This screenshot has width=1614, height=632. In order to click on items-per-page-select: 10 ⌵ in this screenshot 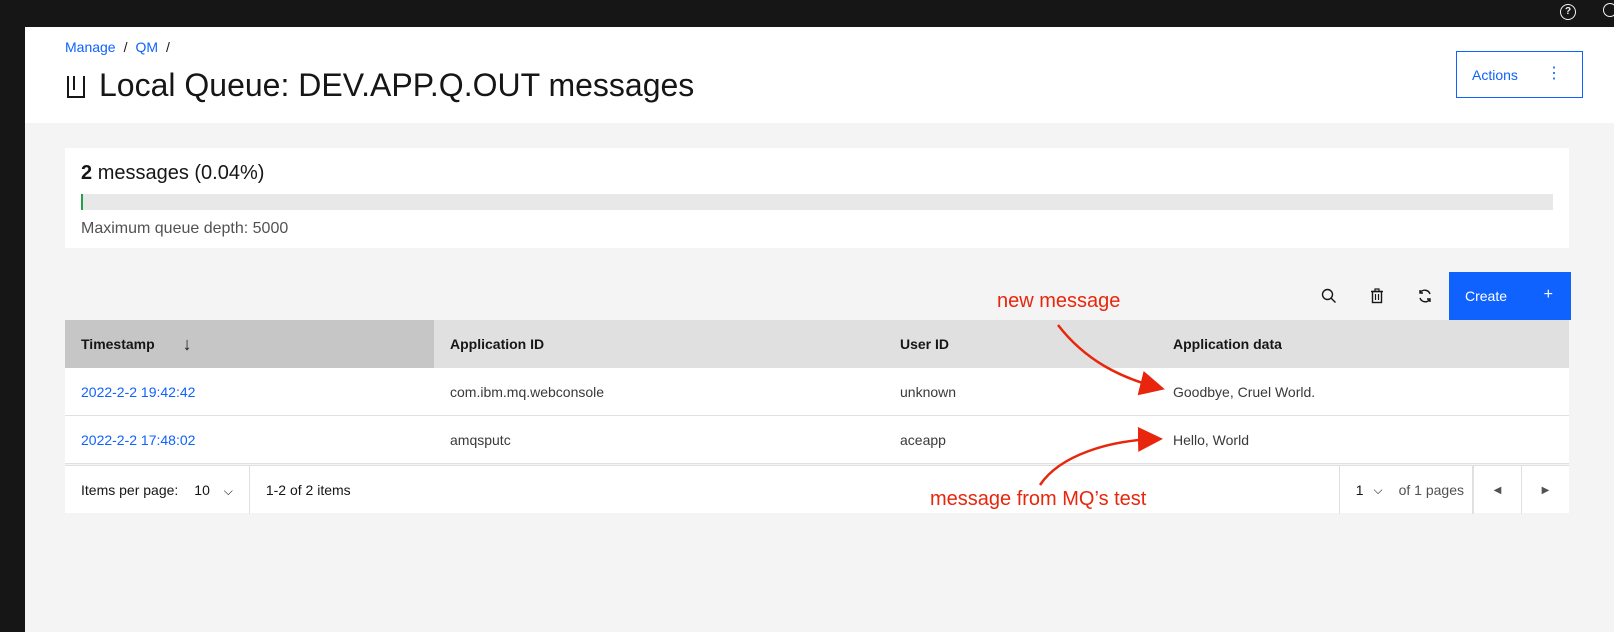, I will do `click(213, 490)`.